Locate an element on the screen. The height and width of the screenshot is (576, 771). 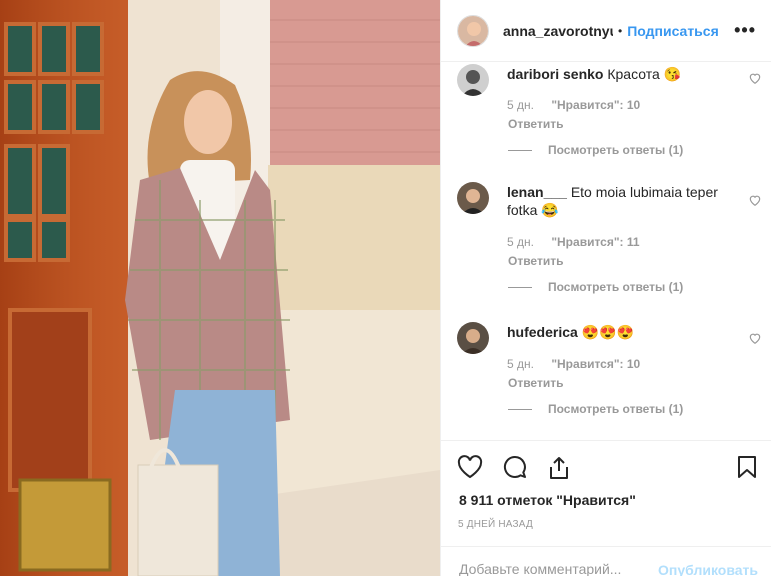
author-username: anna_zavorotnyuk is located at coordinates (558, 31).